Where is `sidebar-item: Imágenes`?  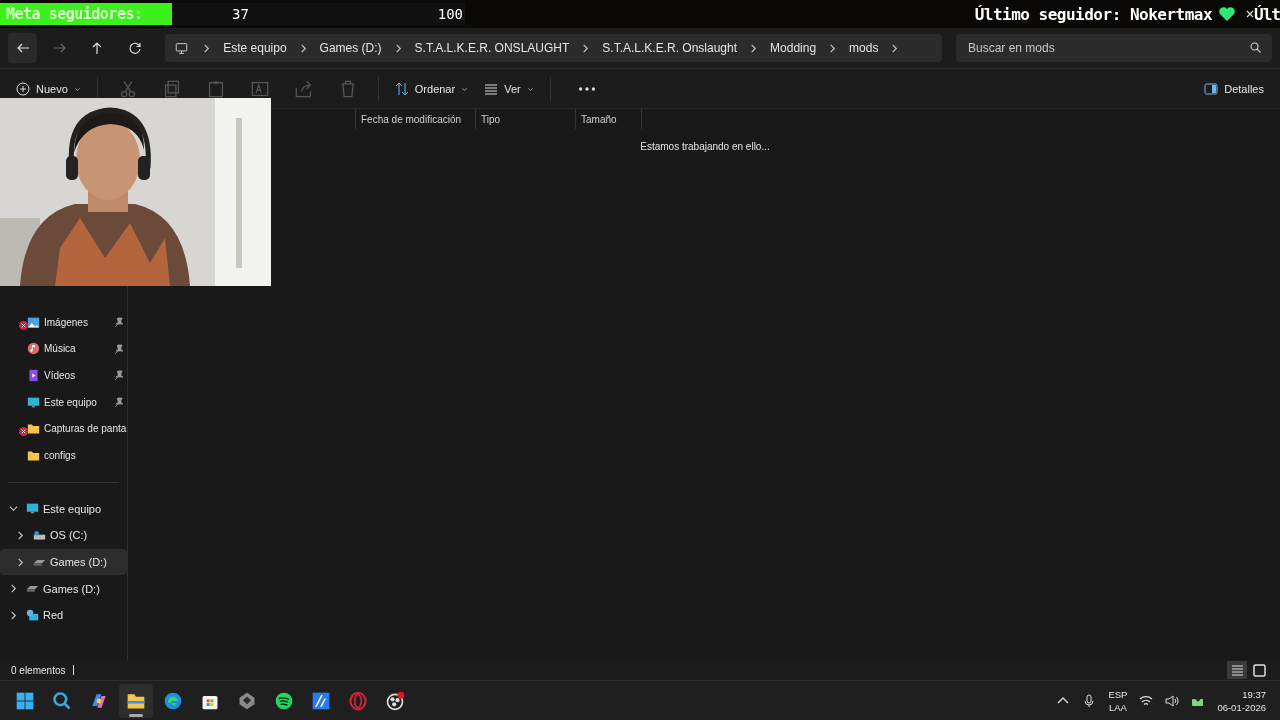 sidebar-item: Imágenes is located at coordinates (63, 322).